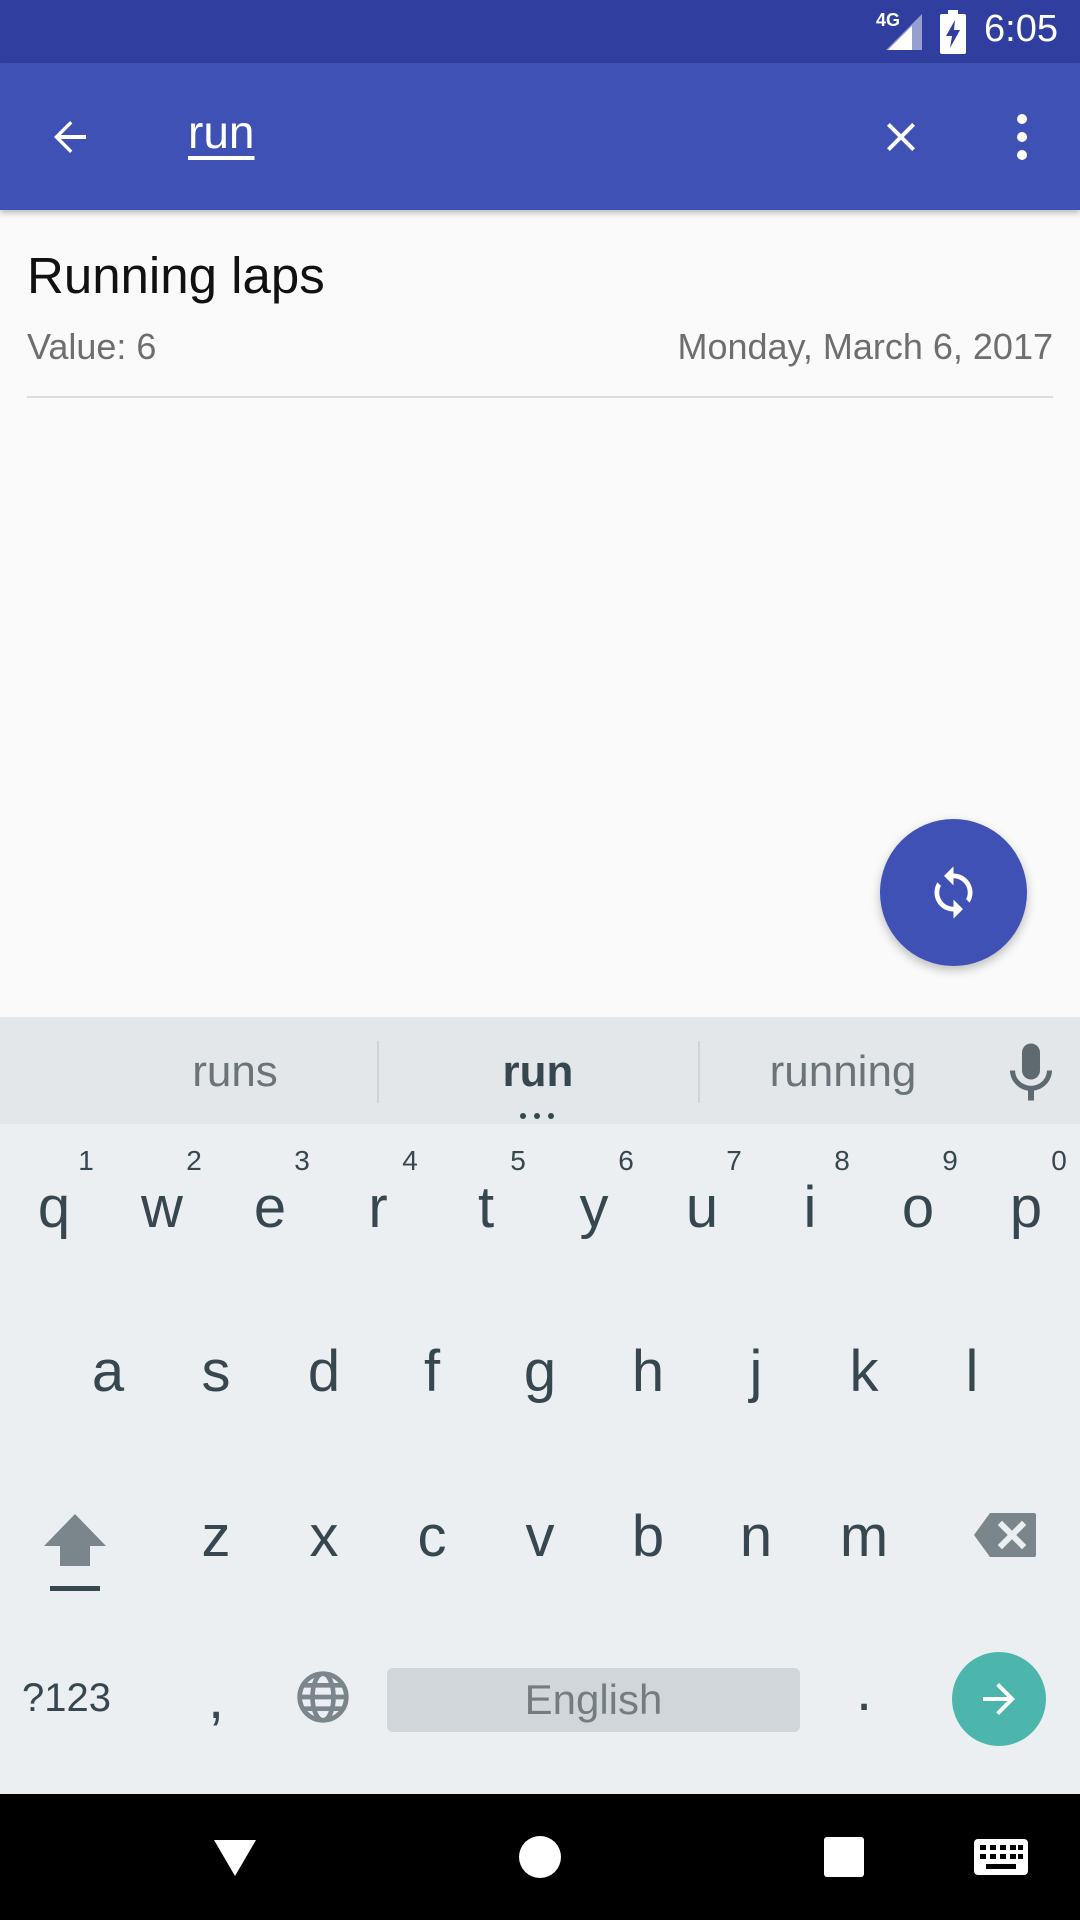 This screenshot has width=1080, height=1920. What do you see at coordinates (486, 1207) in the screenshot?
I see `key-t: t` at bounding box center [486, 1207].